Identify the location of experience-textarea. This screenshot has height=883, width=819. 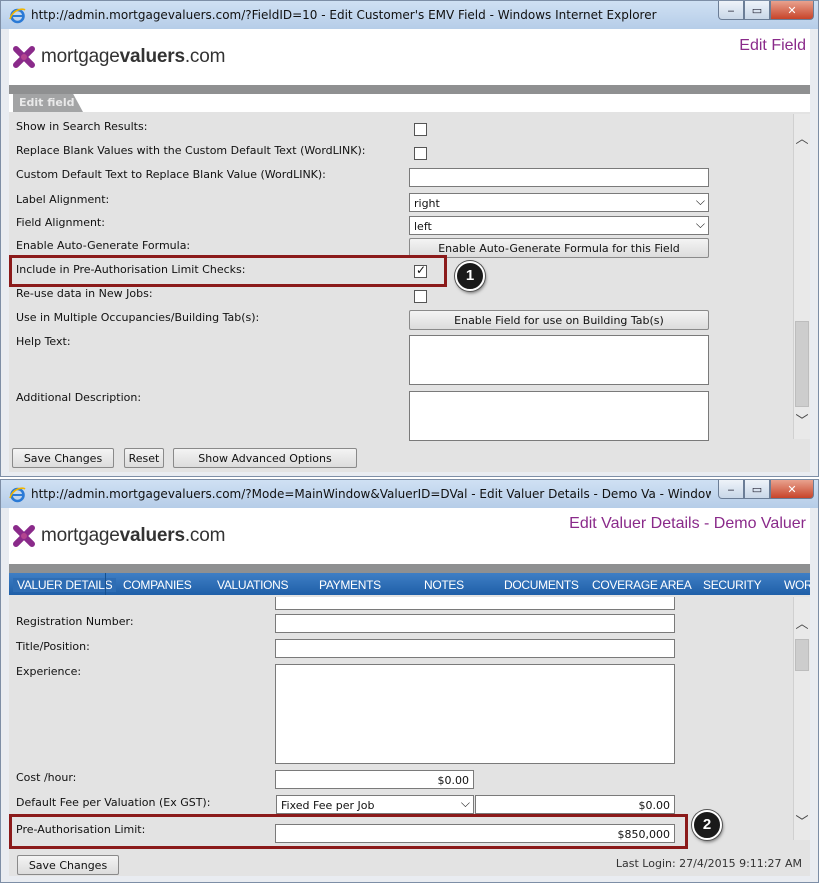
(475, 714).